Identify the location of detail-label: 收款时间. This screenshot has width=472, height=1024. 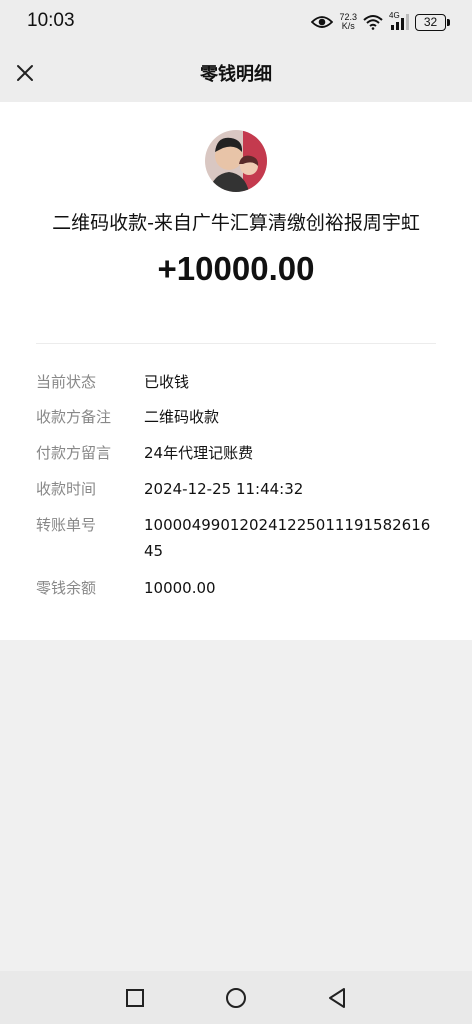
(66, 489).